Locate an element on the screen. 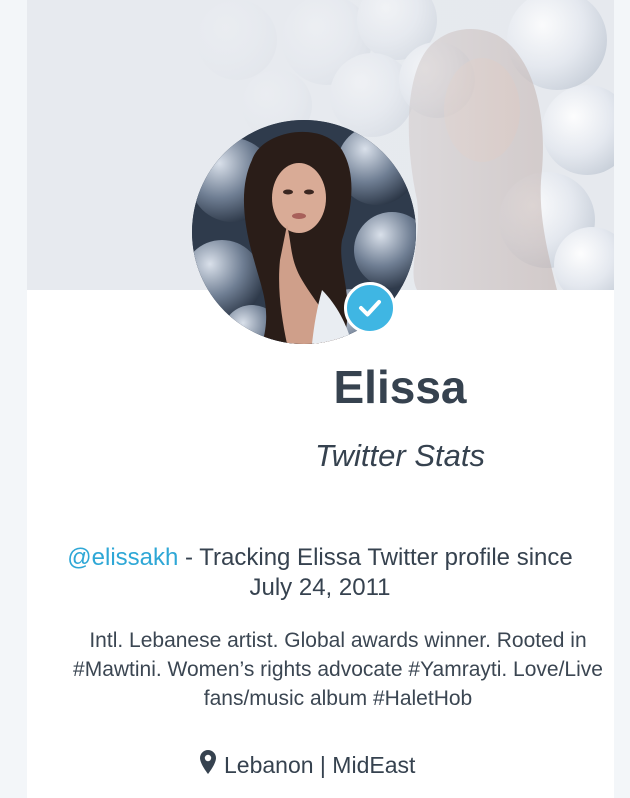  checkmark-badge-icon is located at coordinates (370, 308).